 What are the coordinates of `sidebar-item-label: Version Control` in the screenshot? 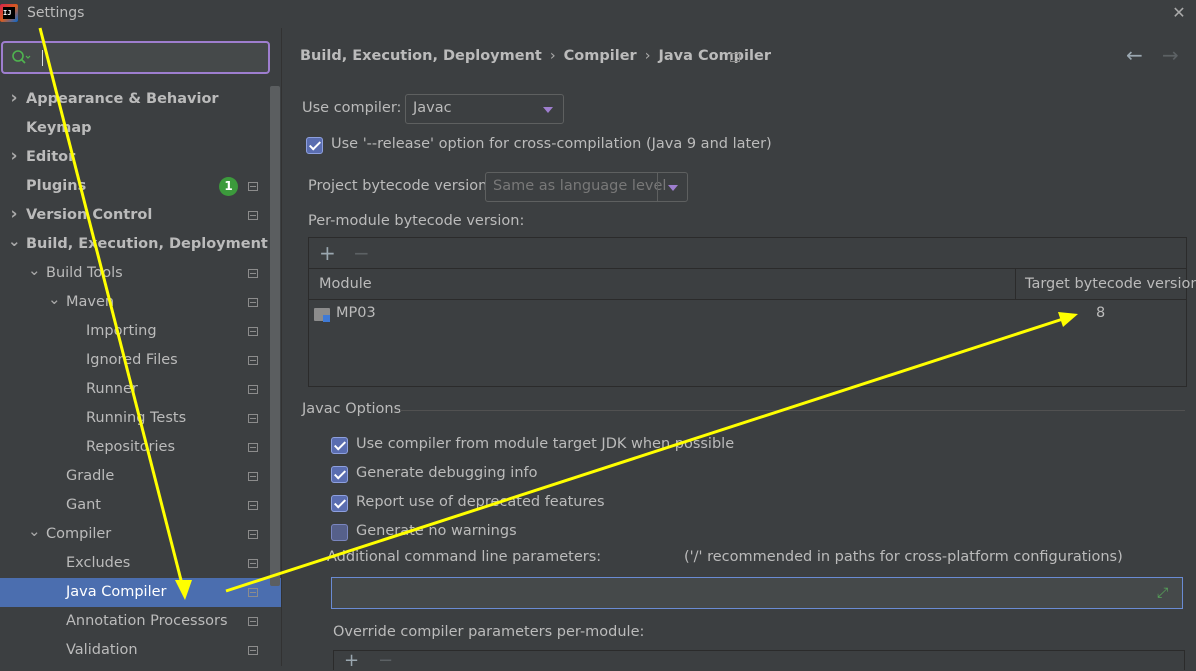 It's located at (89, 215).